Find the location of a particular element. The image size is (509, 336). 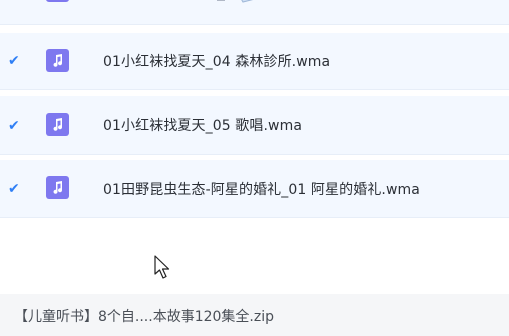

mouse-cursor-icon is located at coordinates (162, 267).